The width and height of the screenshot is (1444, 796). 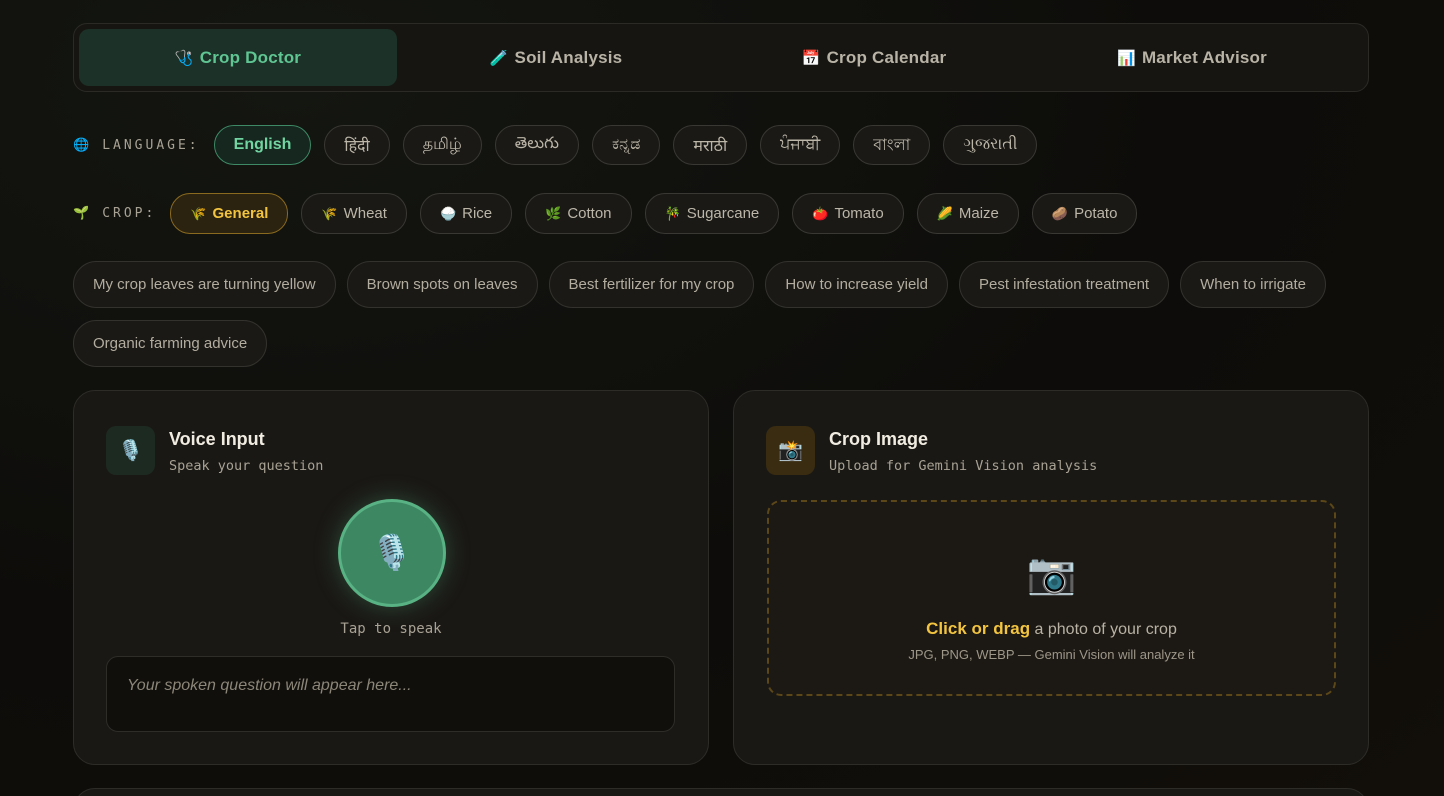 What do you see at coordinates (820, 213) in the screenshot?
I see `tomato-icon: 🍅` at bounding box center [820, 213].